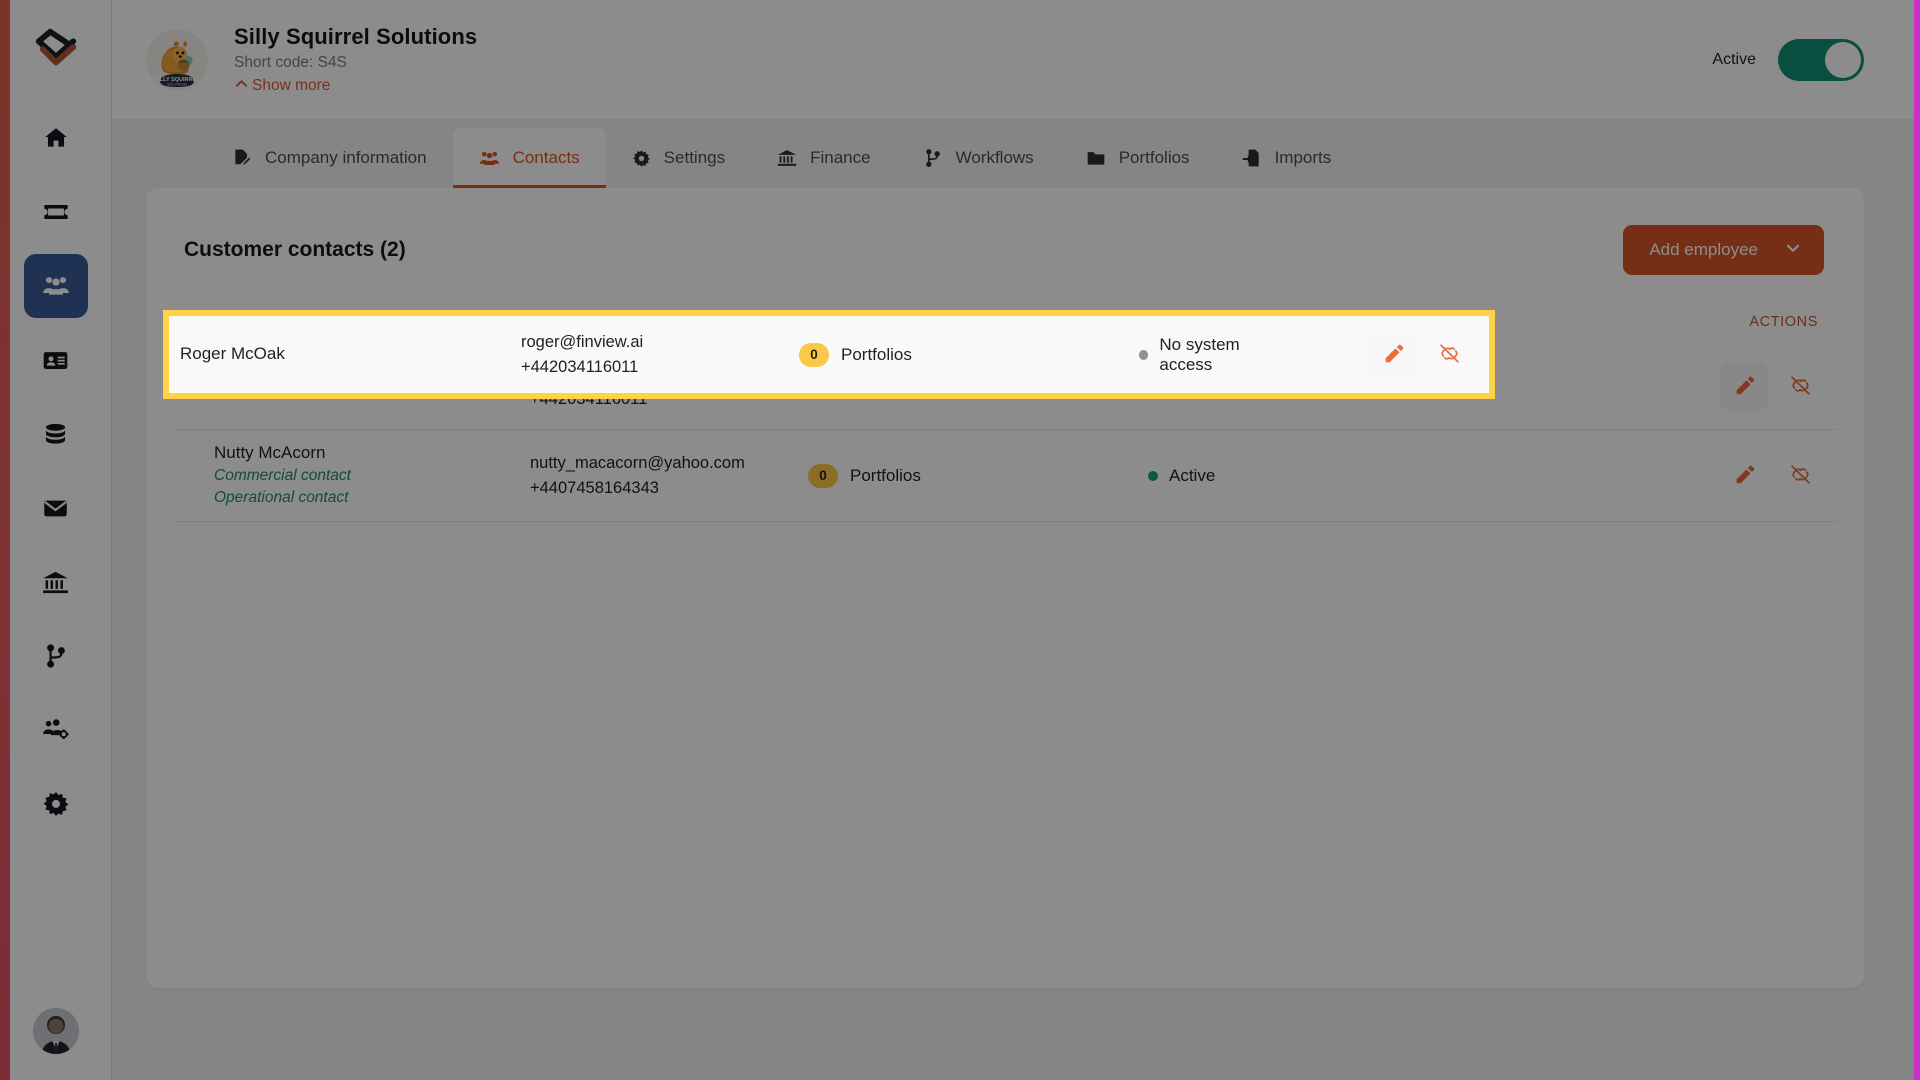 The height and width of the screenshot is (1080, 1920). What do you see at coordinates (242, 158) in the screenshot?
I see `document-edit-icon` at bounding box center [242, 158].